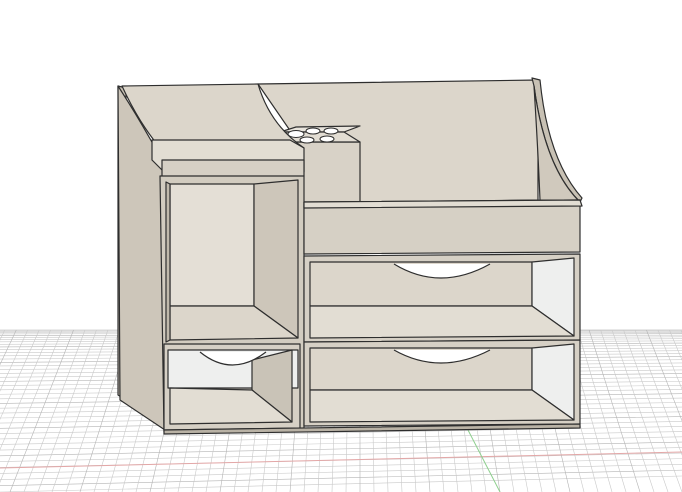 Image resolution: width=682 pixels, height=492 pixels. Describe the element at coordinates (442, 322) in the screenshot. I see `right-drawer-1-bottom` at that location.